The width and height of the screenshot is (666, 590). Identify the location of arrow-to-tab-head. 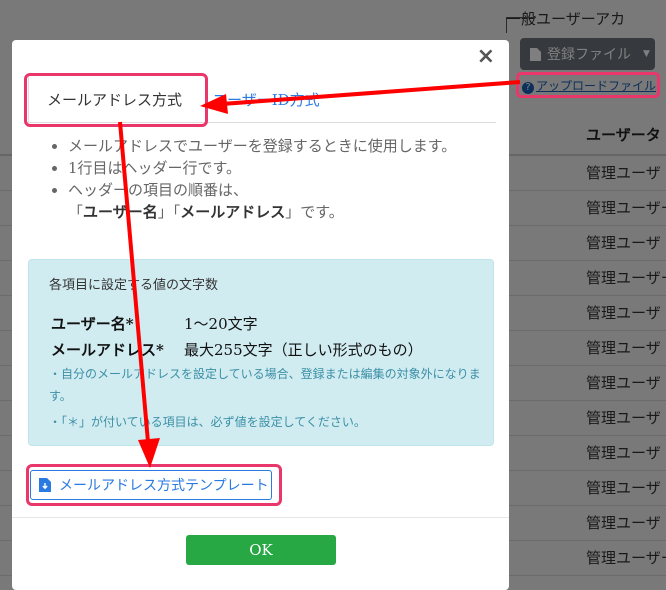
(214, 104).